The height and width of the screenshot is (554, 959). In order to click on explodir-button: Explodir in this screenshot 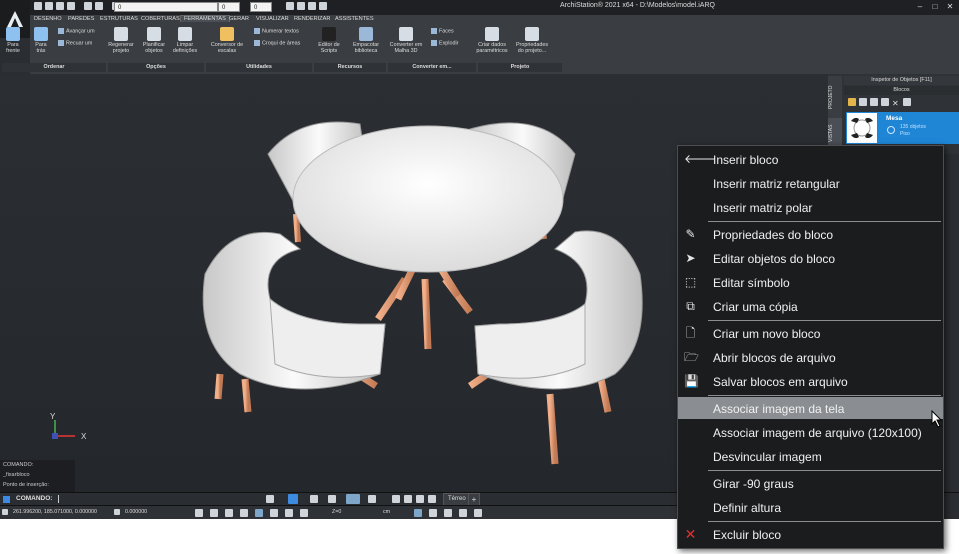, I will do `click(444, 43)`.